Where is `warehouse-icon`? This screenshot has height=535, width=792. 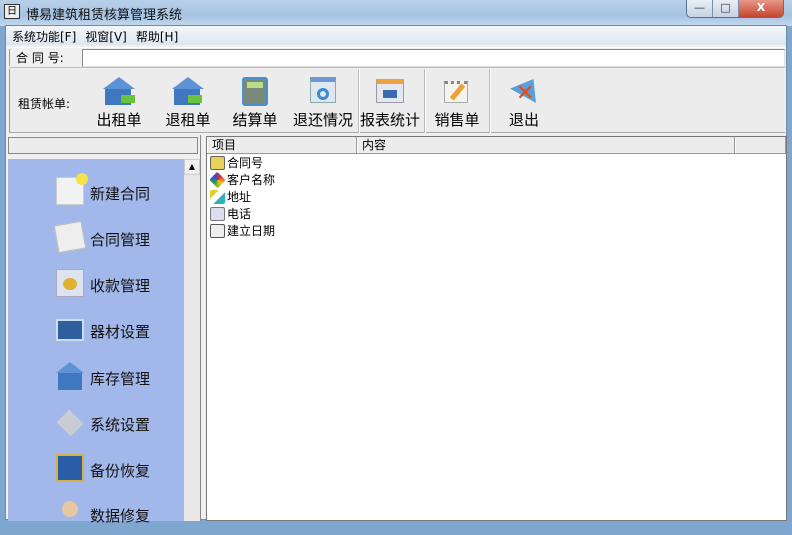 warehouse-icon is located at coordinates (70, 376).